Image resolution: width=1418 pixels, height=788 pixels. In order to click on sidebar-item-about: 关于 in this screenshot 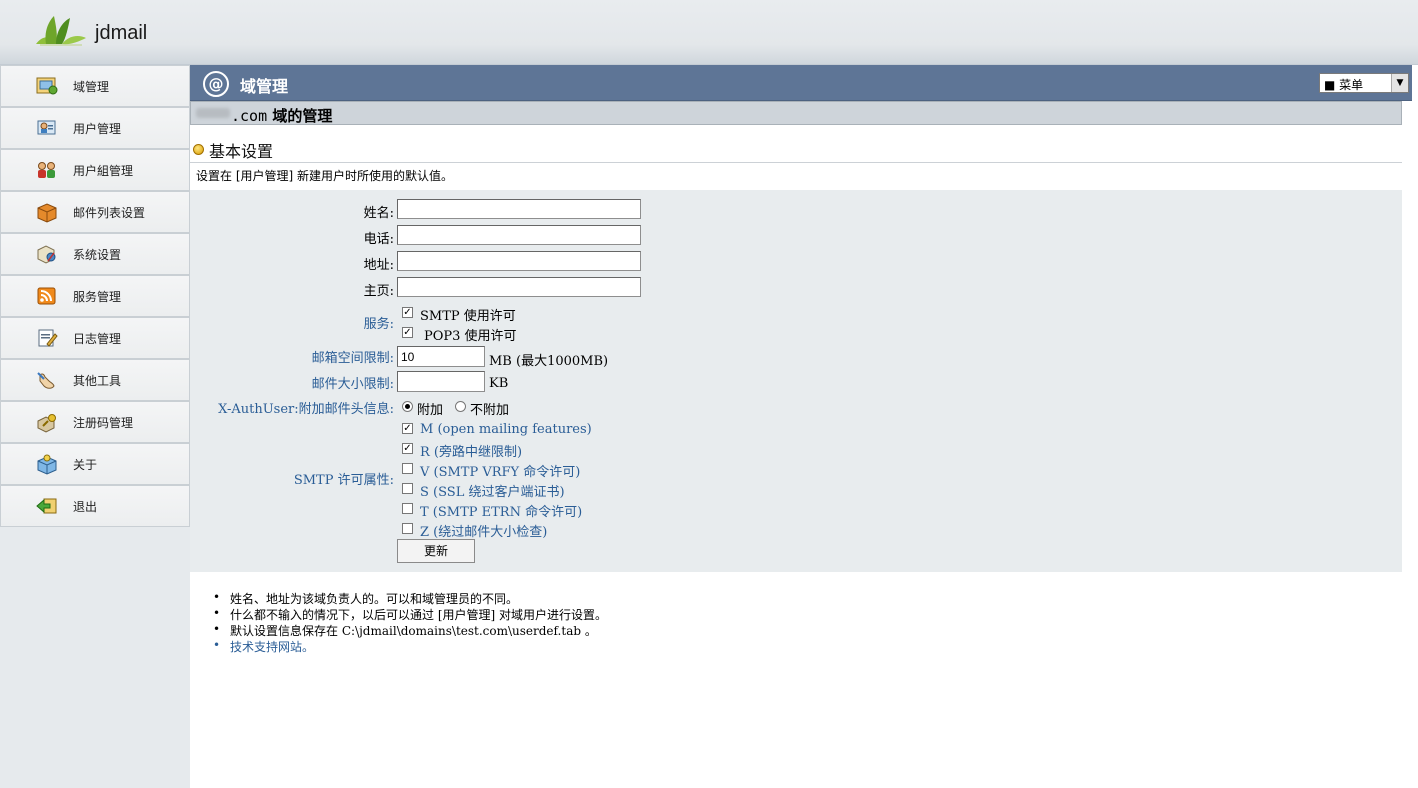, I will do `click(95, 464)`.